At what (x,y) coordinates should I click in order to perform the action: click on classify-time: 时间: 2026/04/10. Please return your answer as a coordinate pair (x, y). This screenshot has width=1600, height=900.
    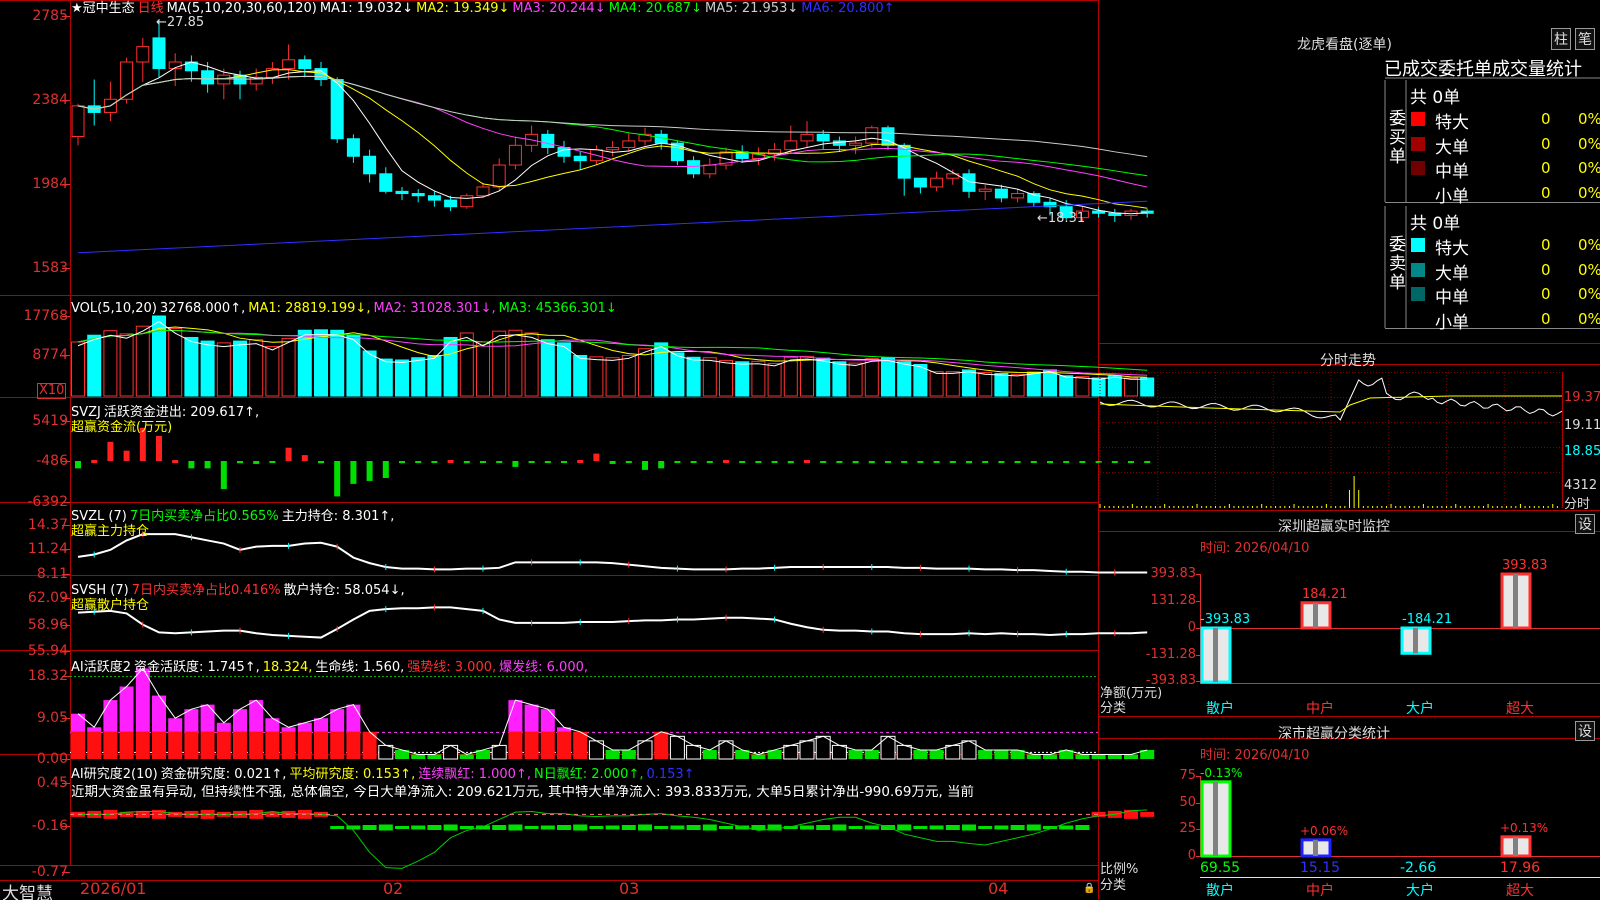
    Looking at the image, I should click on (1255, 755).